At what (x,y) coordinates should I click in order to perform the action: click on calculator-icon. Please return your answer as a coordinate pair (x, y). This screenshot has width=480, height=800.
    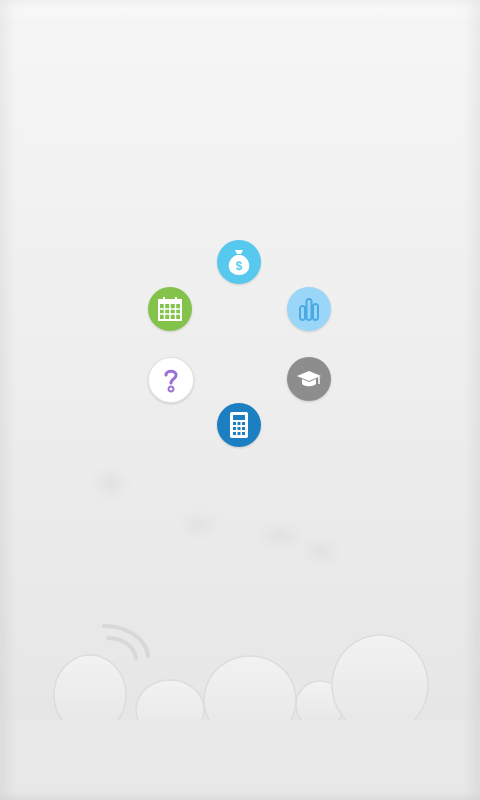
    Looking at the image, I should click on (239, 425).